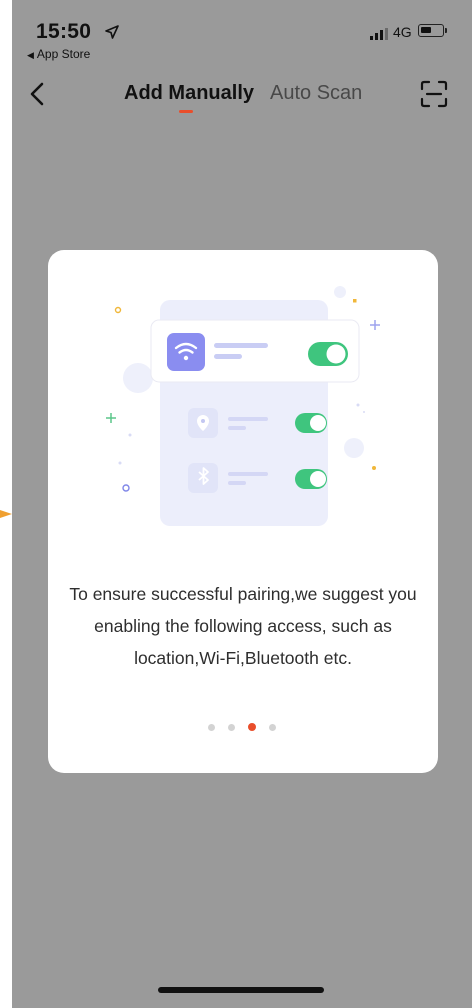 This screenshot has height=1008, width=472. Describe the element at coordinates (6, 504) in the screenshot. I see `left-edge-strip` at that location.